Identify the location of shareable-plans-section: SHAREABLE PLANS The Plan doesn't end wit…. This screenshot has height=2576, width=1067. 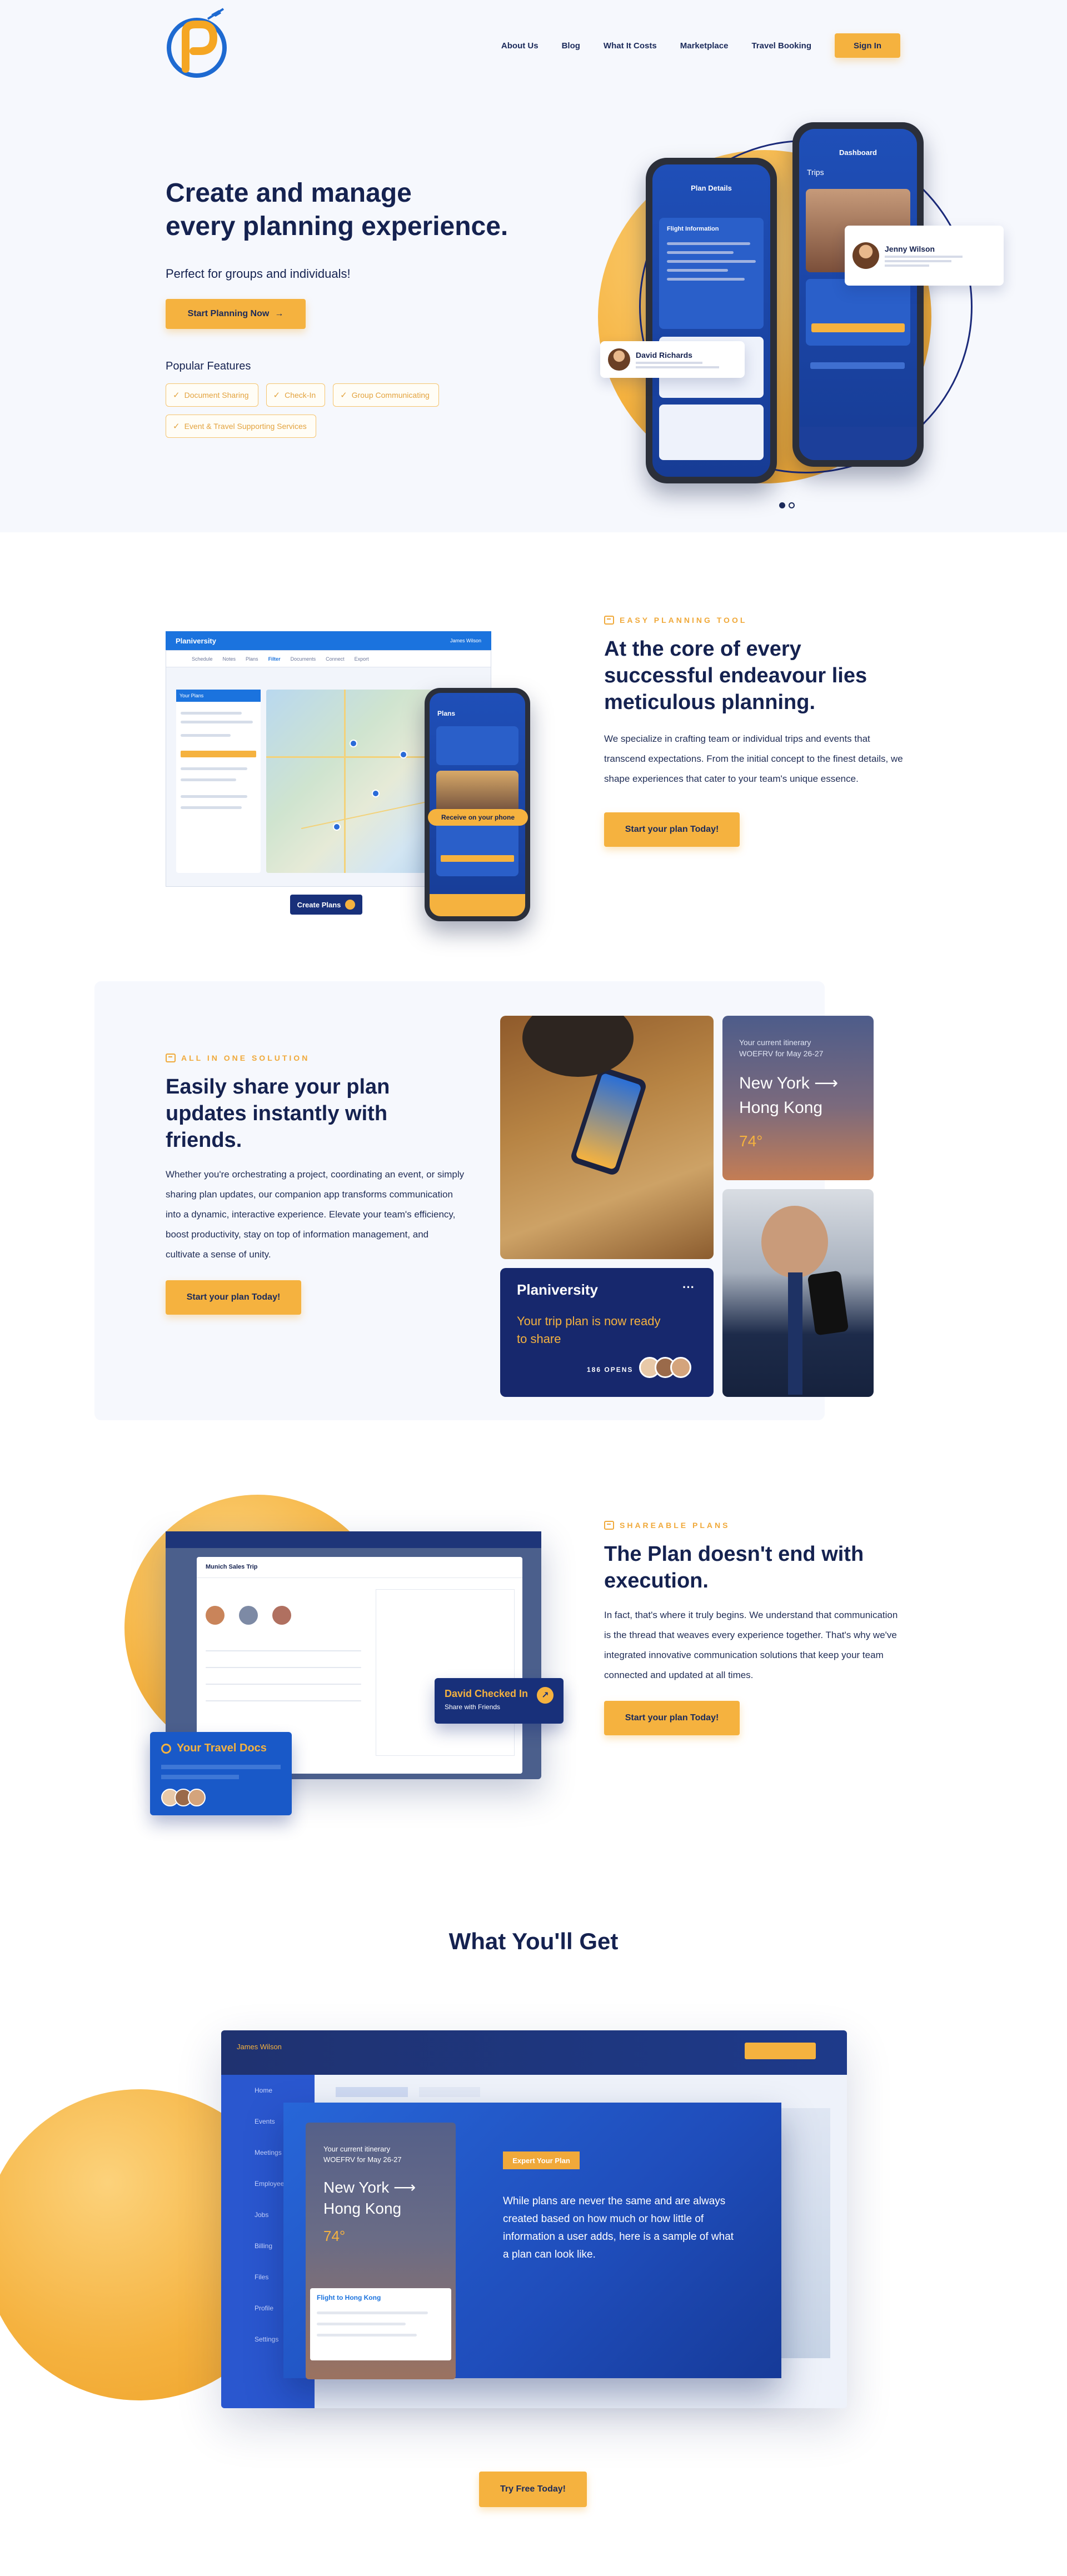
(754, 1628).